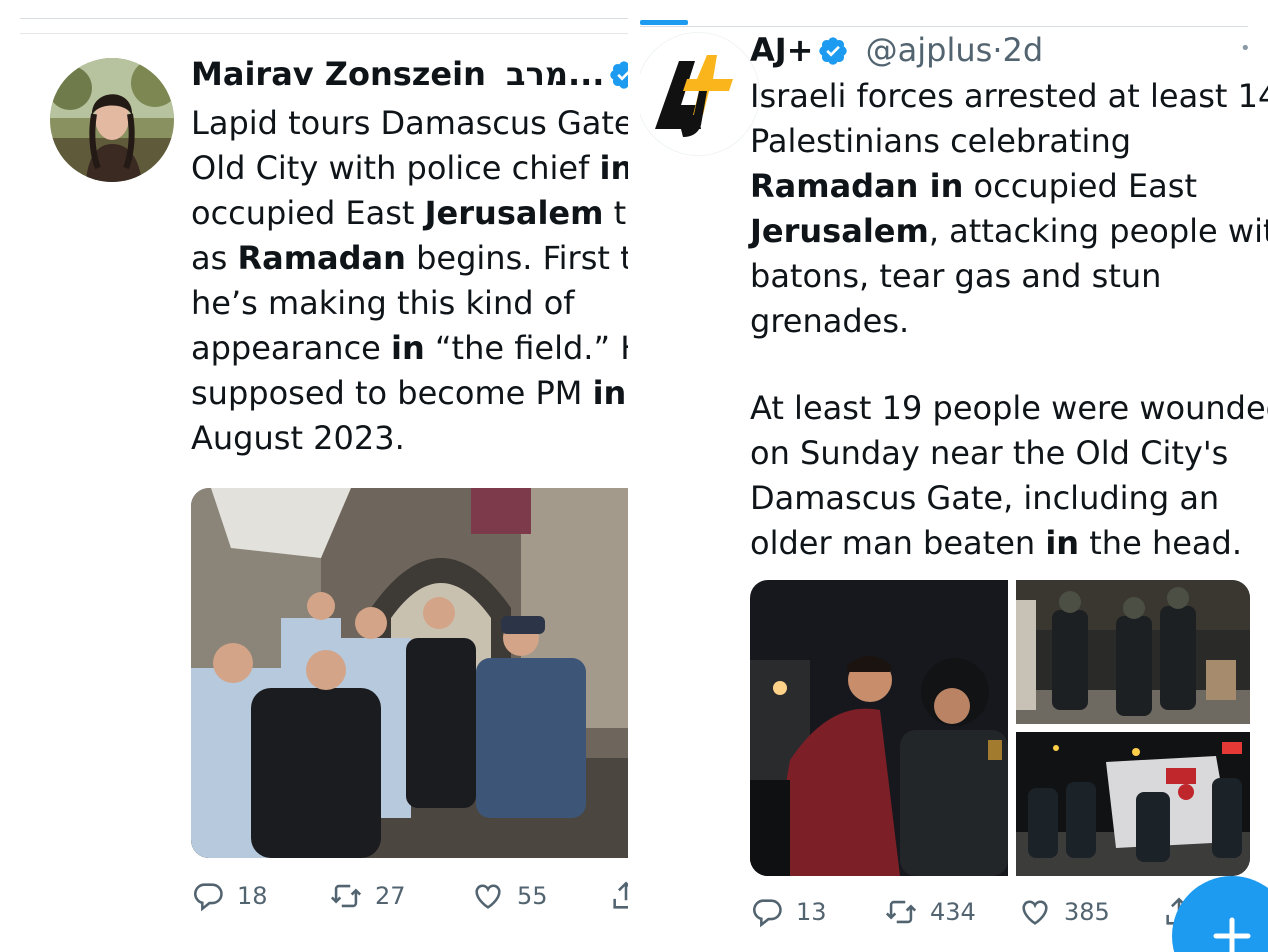 This screenshot has width=1268, height=952. What do you see at coordinates (1245, 48) in the screenshot?
I see `more-options-icon: •` at bounding box center [1245, 48].